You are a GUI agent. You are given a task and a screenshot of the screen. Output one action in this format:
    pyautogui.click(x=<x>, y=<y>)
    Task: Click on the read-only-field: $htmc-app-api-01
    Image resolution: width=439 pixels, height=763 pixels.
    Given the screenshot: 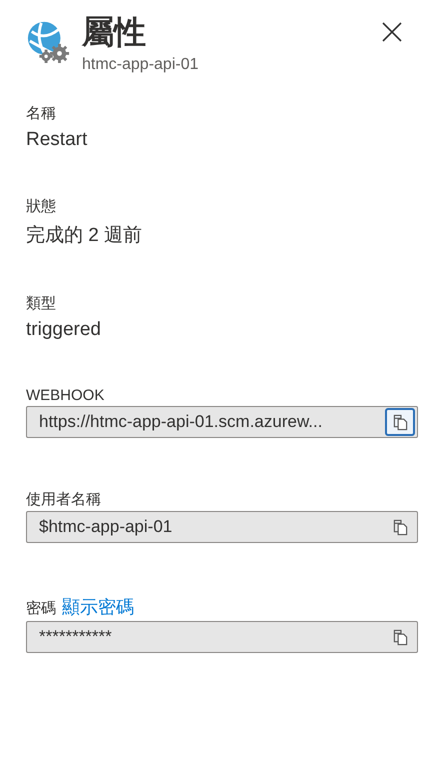 What is the action you would take?
    pyautogui.click(x=222, y=527)
    